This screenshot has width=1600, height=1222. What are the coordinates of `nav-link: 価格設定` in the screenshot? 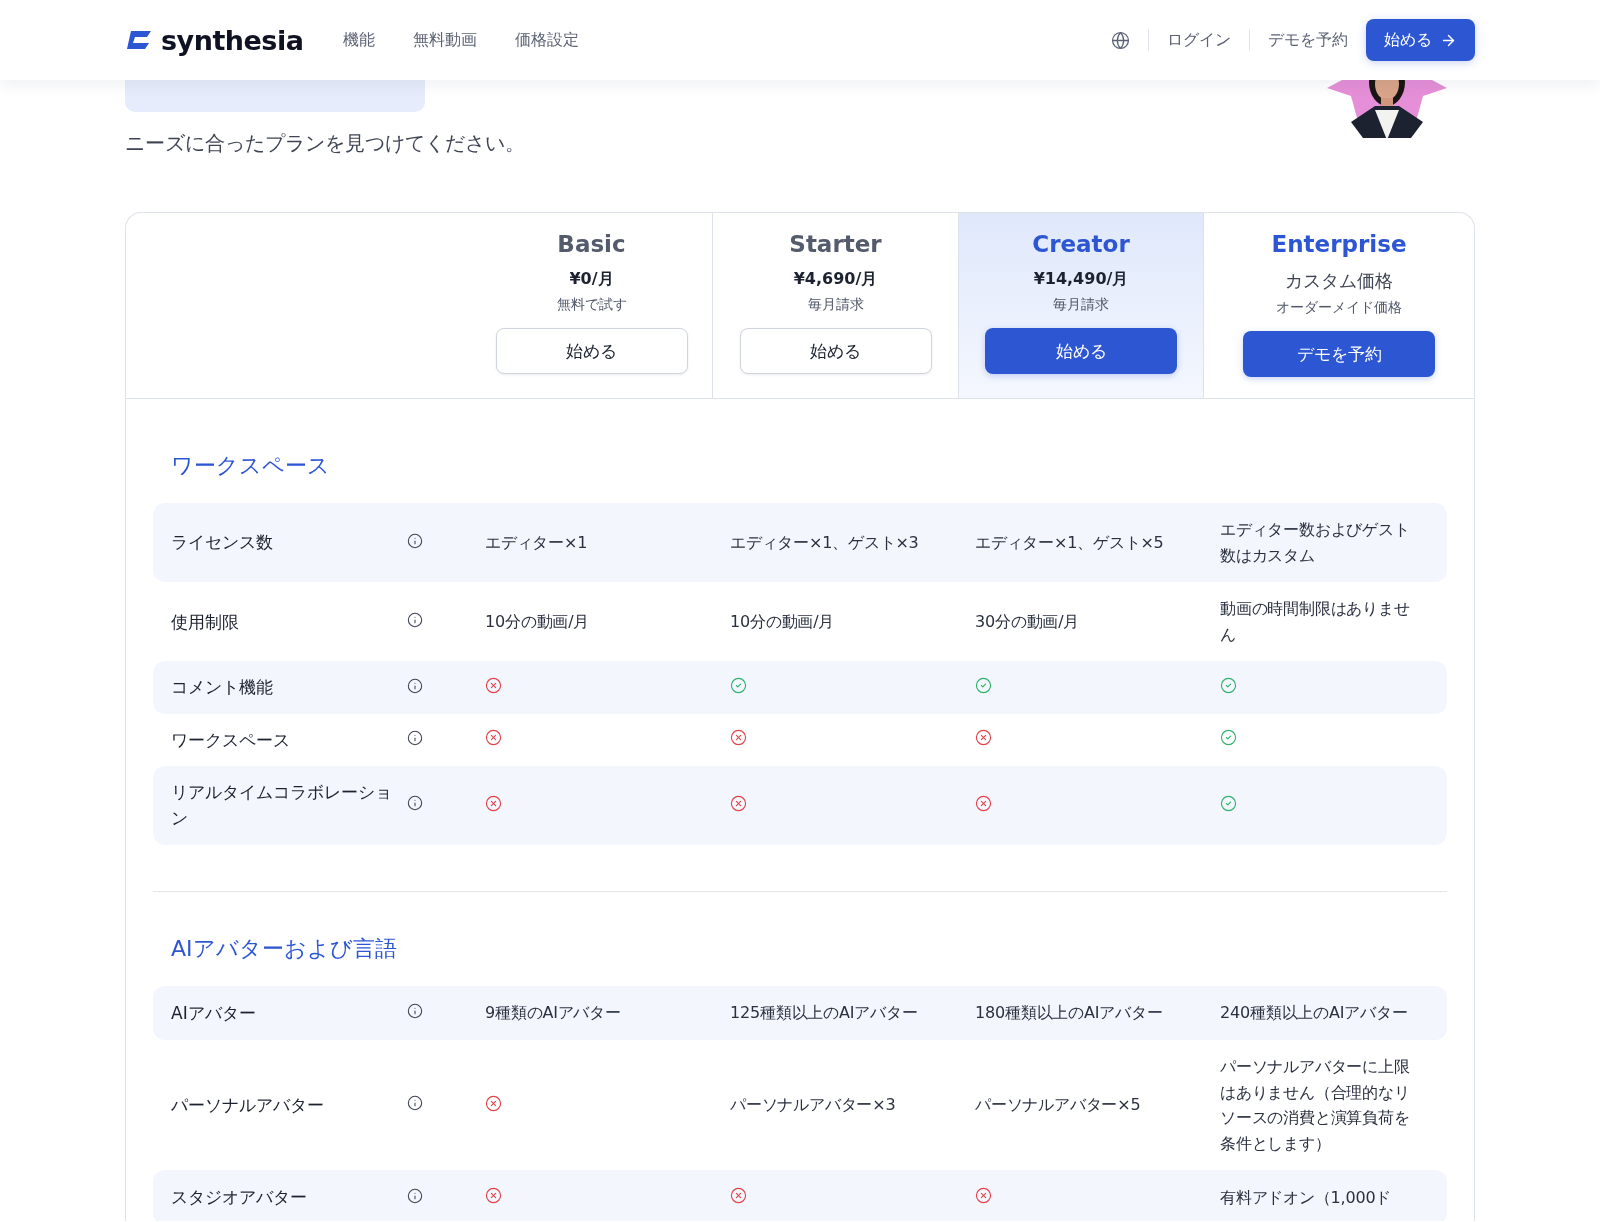 It's located at (547, 40).